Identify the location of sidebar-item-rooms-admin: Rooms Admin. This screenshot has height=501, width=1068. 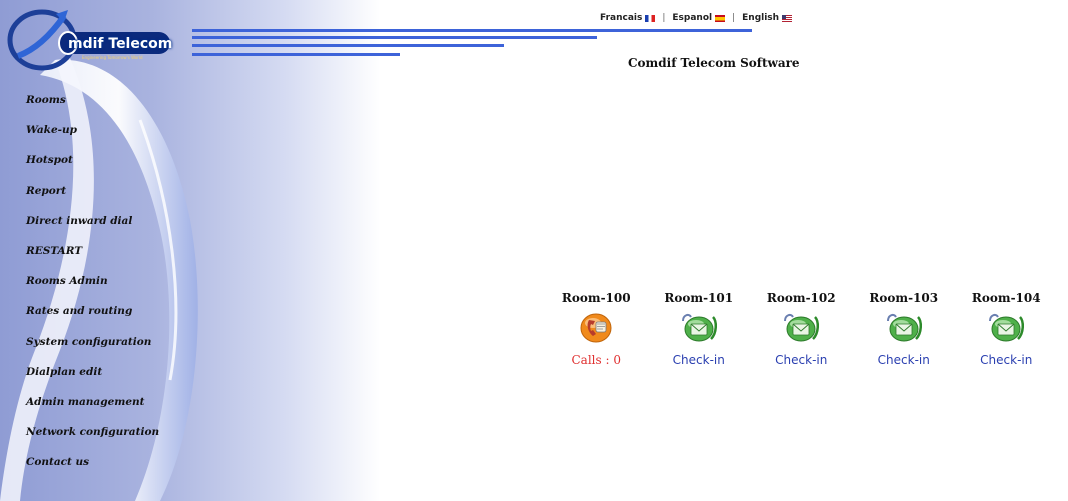
(92, 290).